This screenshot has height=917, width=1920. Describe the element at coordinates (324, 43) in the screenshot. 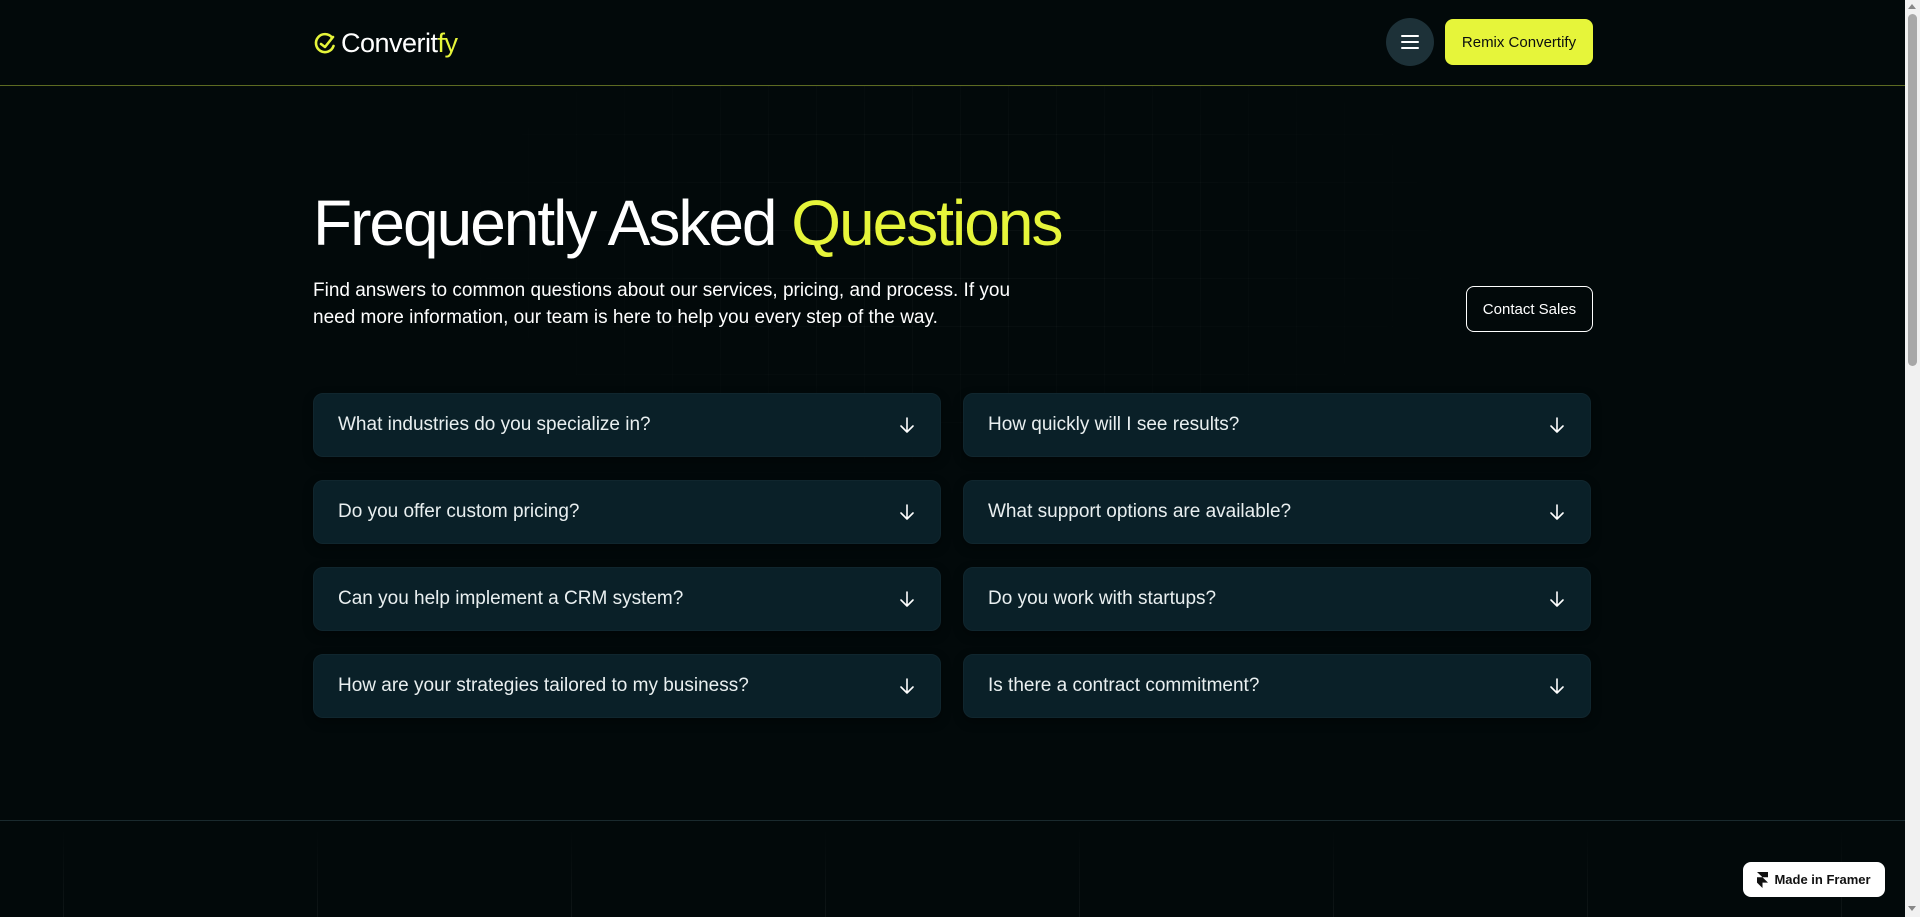

I see `logo-icon` at that location.